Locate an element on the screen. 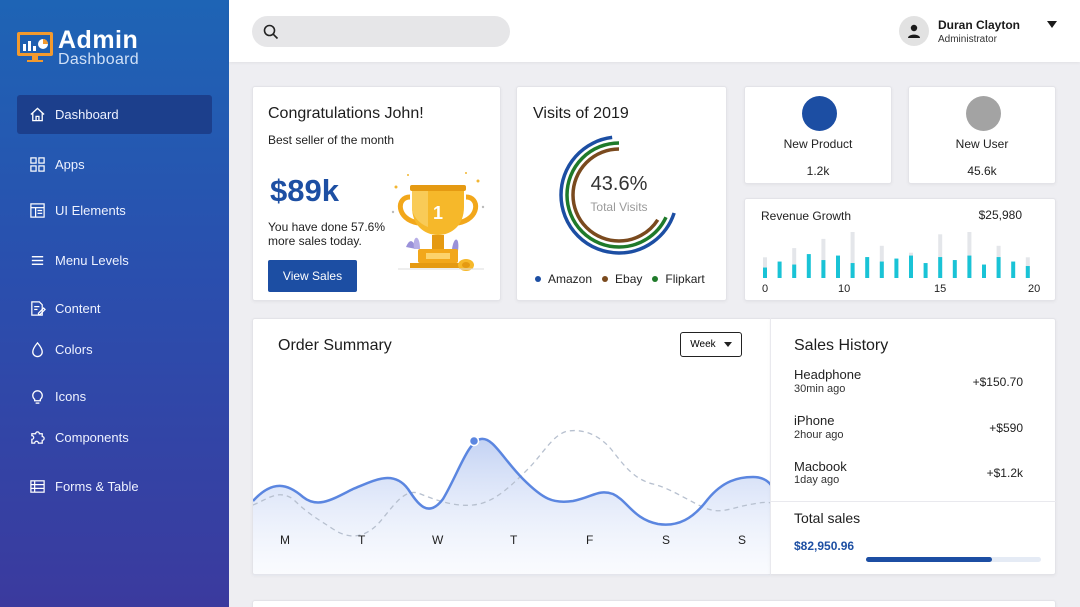 The width and height of the screenshot is (1080, 607). brand-logo-icon is located at coordinates (35, 47).